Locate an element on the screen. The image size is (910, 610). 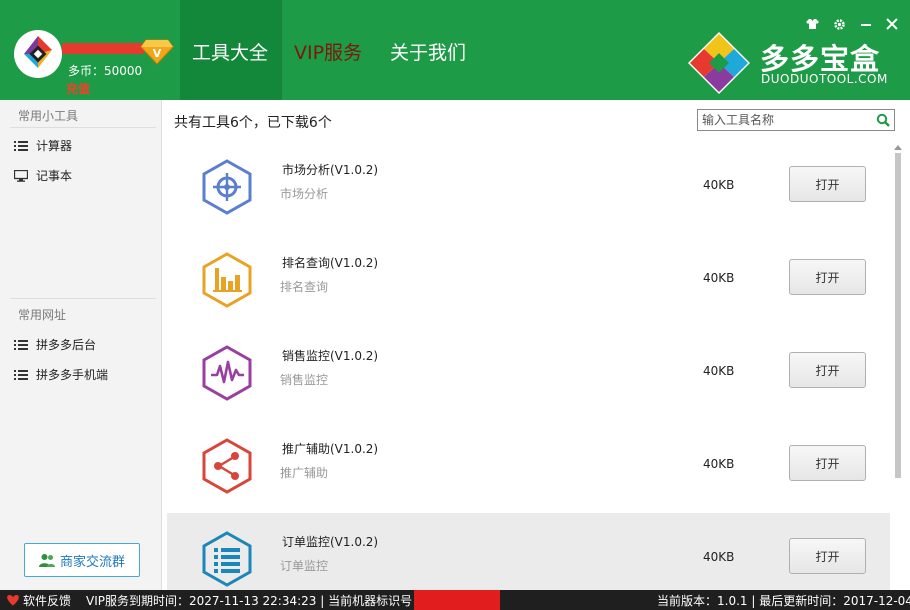
bar-chart-icon is located at coordinates (227, 280).